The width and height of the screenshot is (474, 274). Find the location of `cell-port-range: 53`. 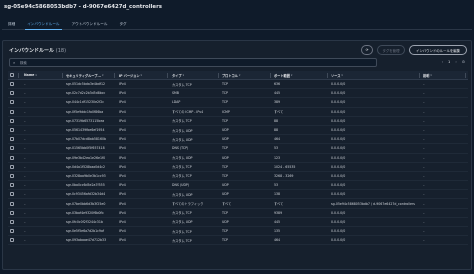

cell-port-range: 53 is located at coordinates (276, 148).